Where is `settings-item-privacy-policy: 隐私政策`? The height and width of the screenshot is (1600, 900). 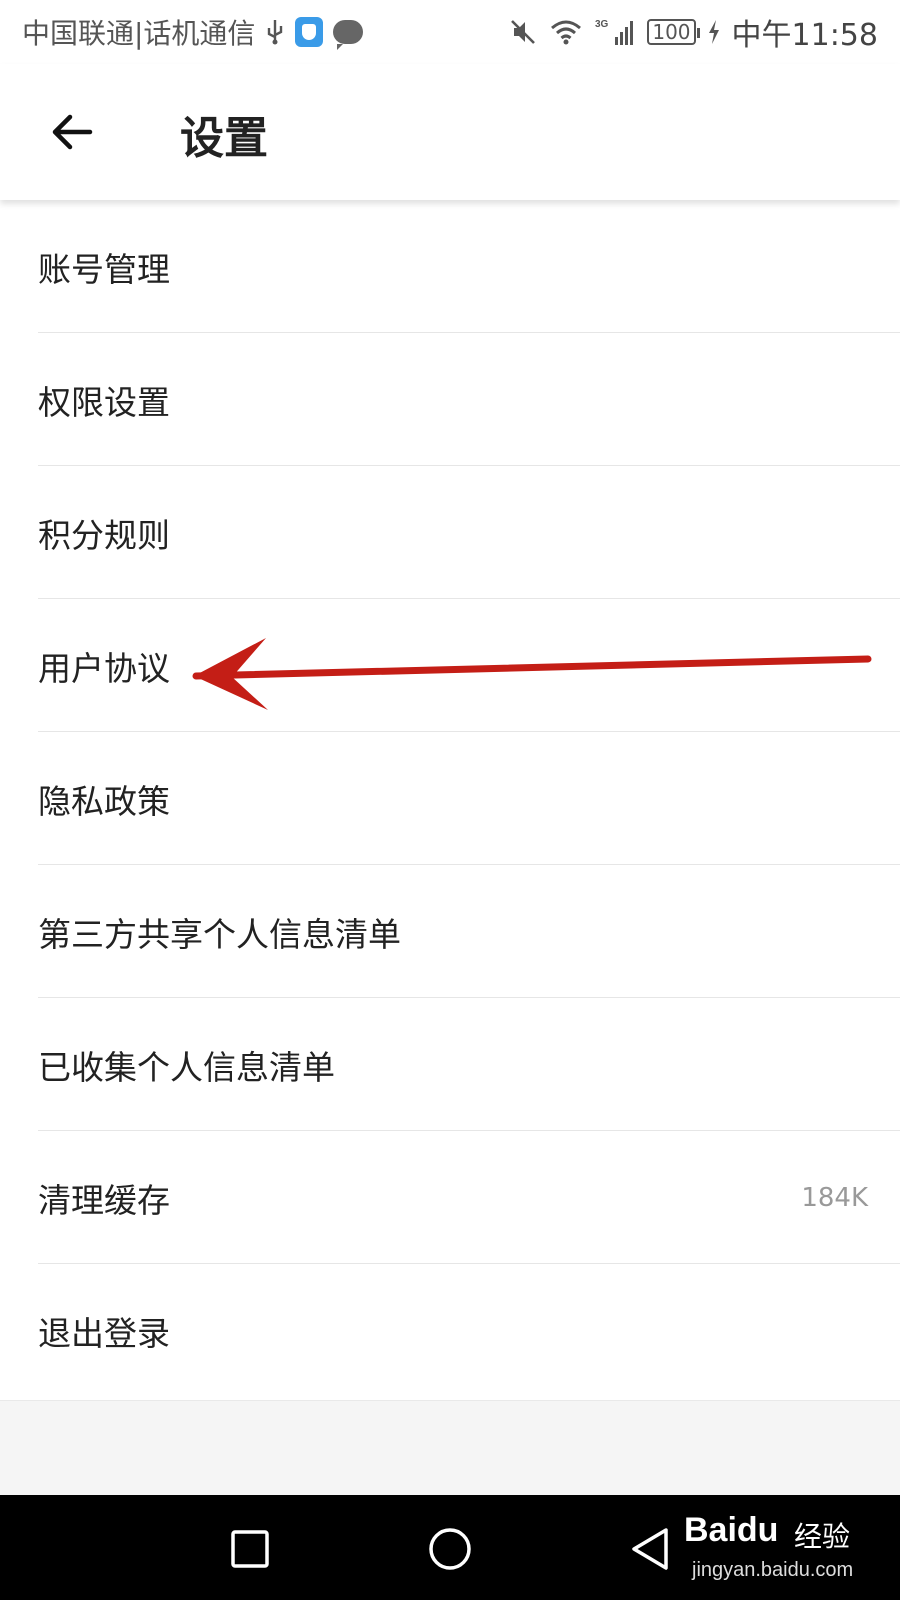 settings-item-privacy-policy: 隐私政策 is located at coordinates (450, 798).